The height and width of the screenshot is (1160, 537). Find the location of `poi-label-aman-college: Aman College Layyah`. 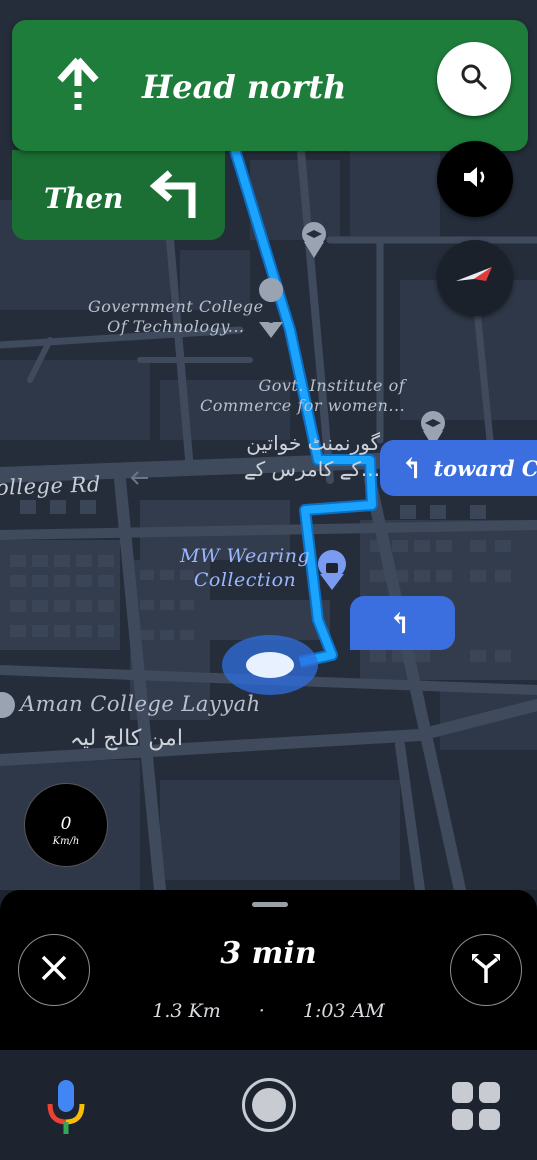

poi-label-aman-college: Aman College Layyah is located at coordinates (140, 704).